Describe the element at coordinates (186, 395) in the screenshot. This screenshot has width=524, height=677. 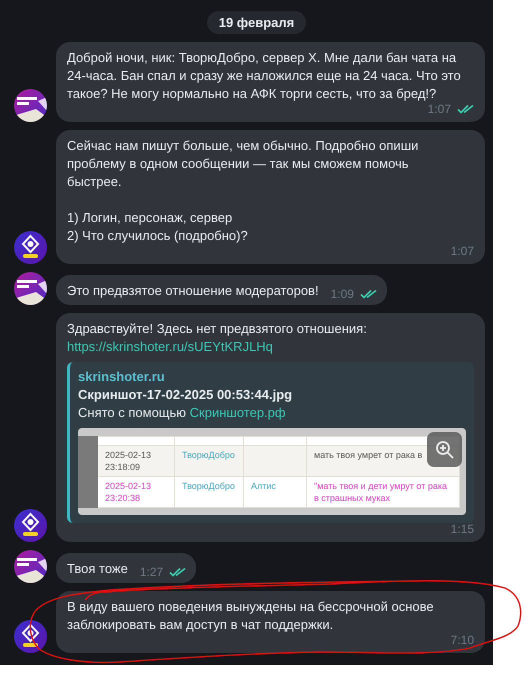
I see `preview-title: Скриншот-17-02-2025 00:53:44.jpg` at that location.